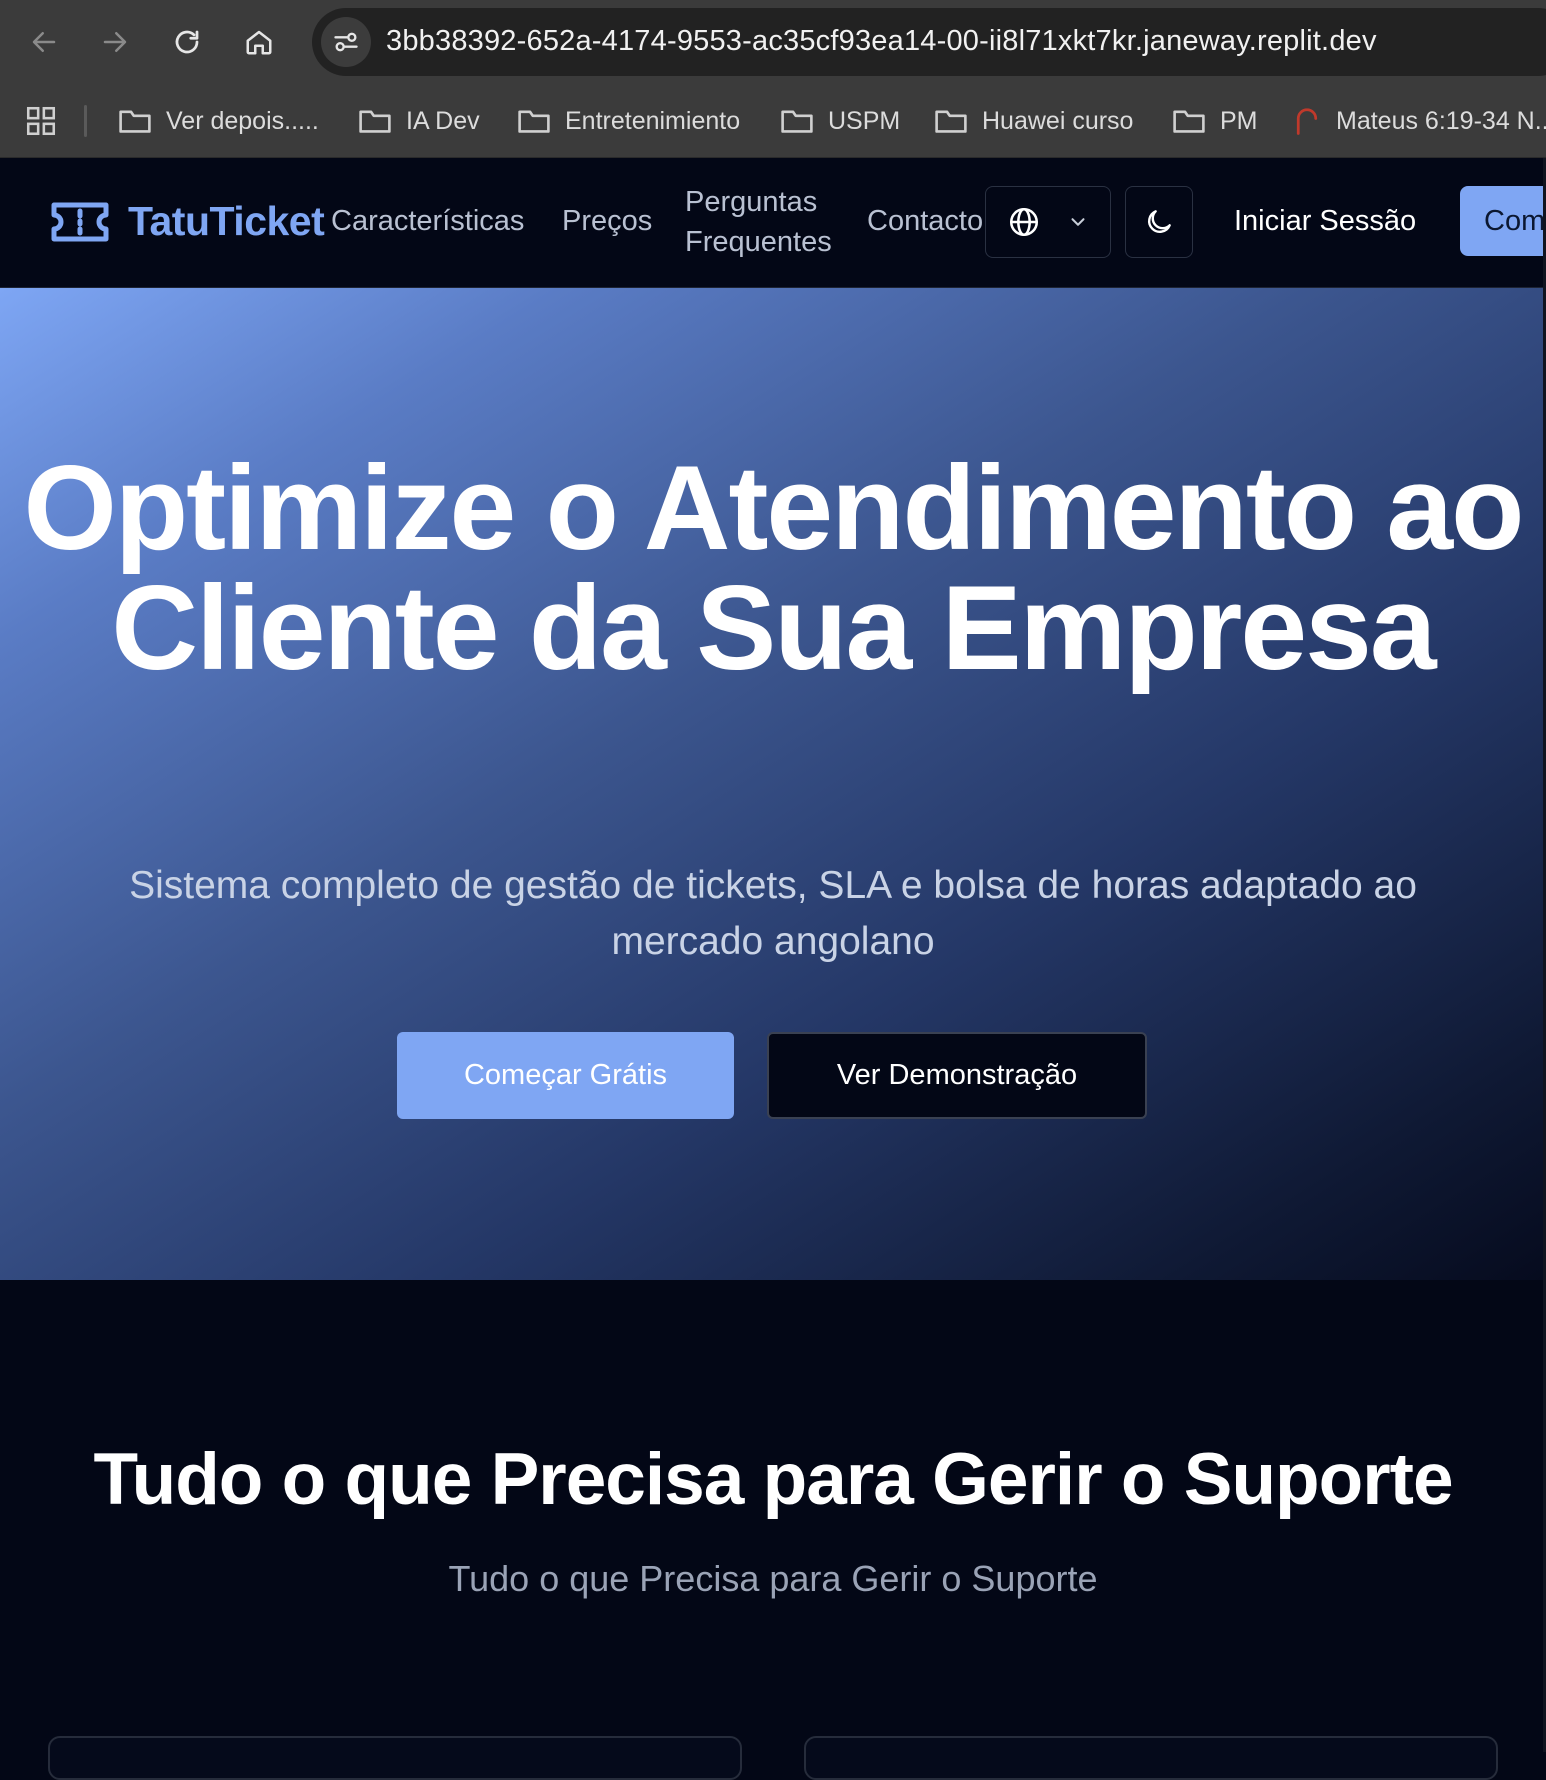 The height and width of the screenshot is (1780, 1546). I want to click on bookmark-folder: USPM, so click(840, 121).